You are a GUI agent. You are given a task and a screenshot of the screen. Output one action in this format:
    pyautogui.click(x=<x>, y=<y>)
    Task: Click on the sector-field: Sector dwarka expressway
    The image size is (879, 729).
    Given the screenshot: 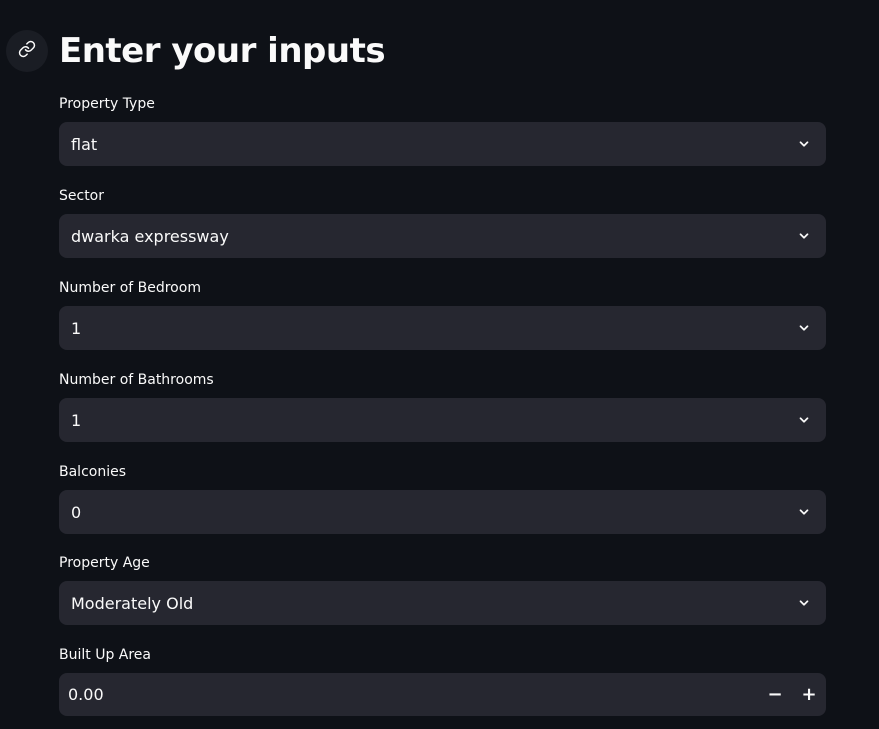 What is the action you would take?
    pyautogui.click(x=442, y=222)
    